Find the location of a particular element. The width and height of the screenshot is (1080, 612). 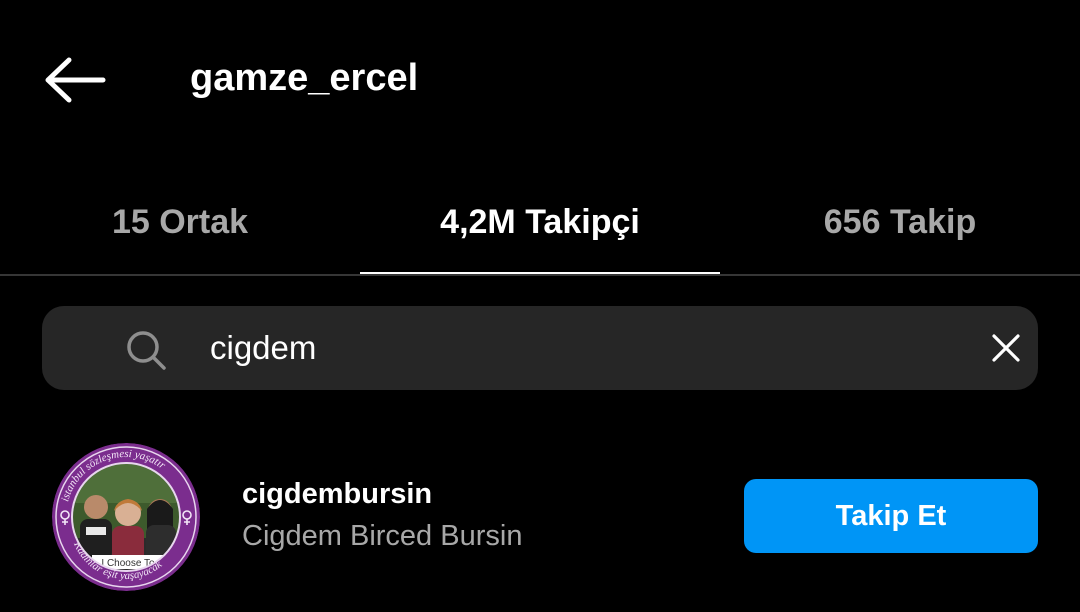

arrow-left-icon is located at coordinates (75, 80).